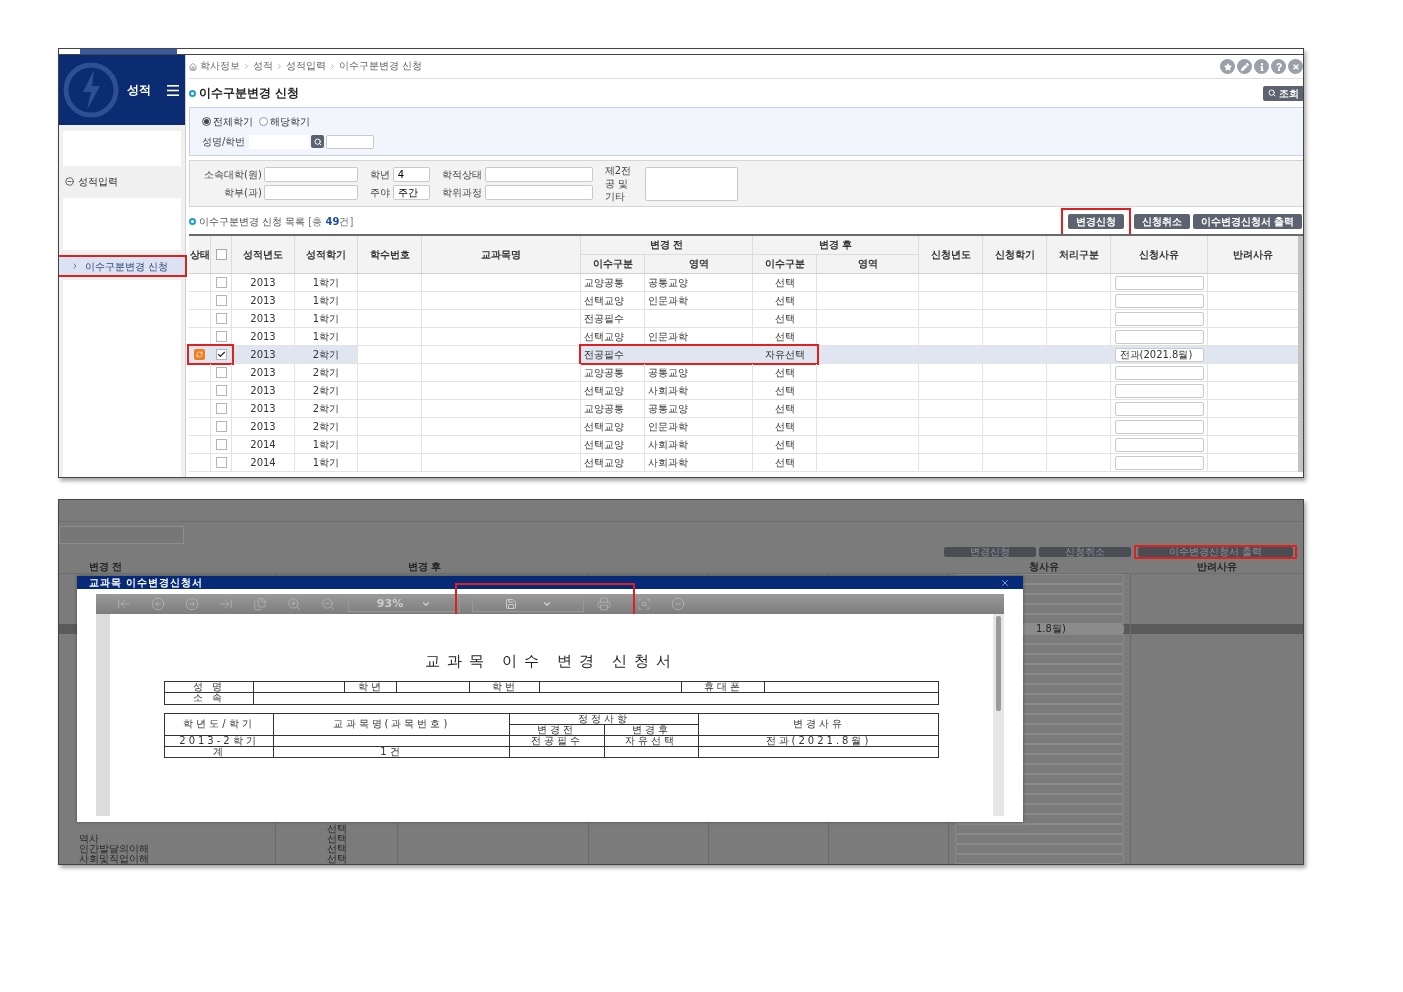 The height and width of the screenshot is (992, 1403). What do you see at coordinates (538, 192) in the screenshot?
I see `degree-field` at bounding box center [538, 192].